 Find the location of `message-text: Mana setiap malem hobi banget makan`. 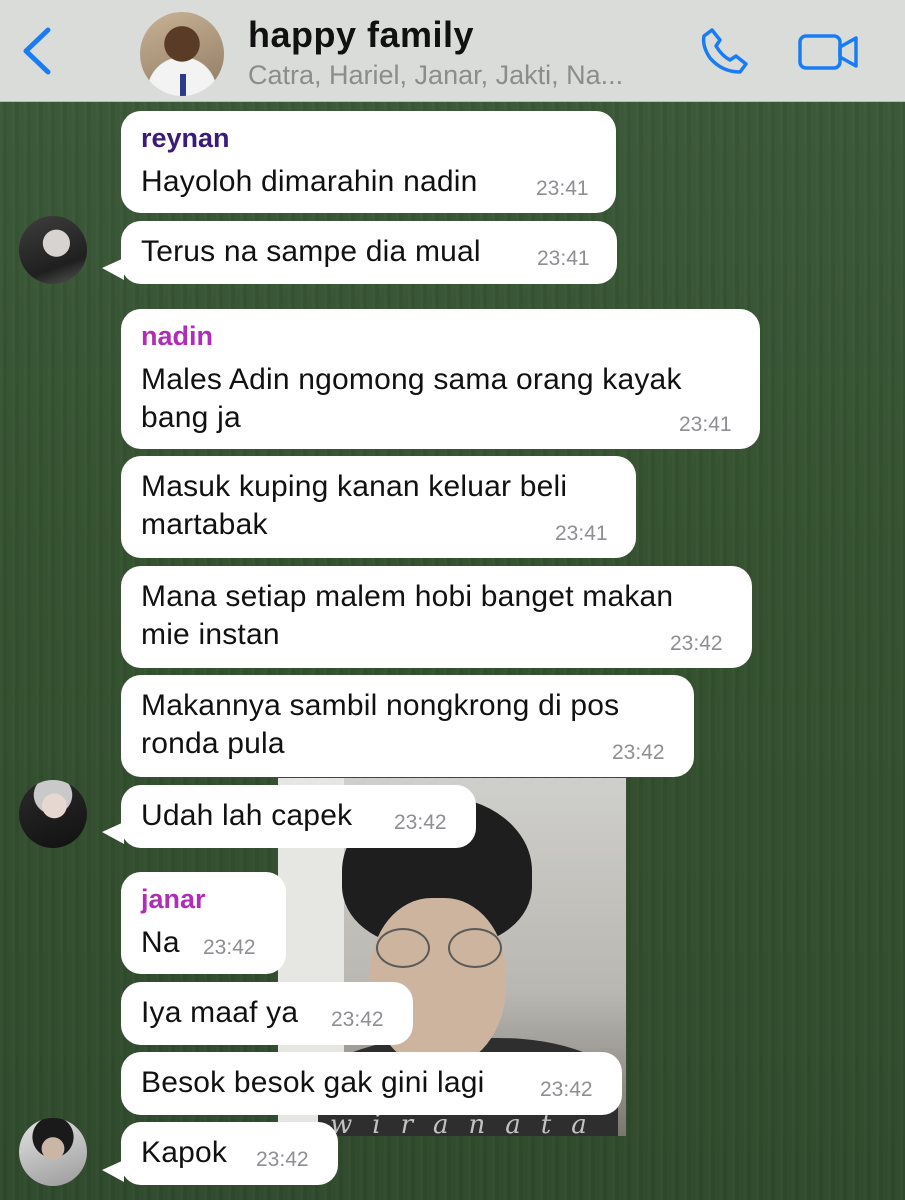

message-text: Mana setiap malem hobi banget makan is located at coordinates (407, 596).